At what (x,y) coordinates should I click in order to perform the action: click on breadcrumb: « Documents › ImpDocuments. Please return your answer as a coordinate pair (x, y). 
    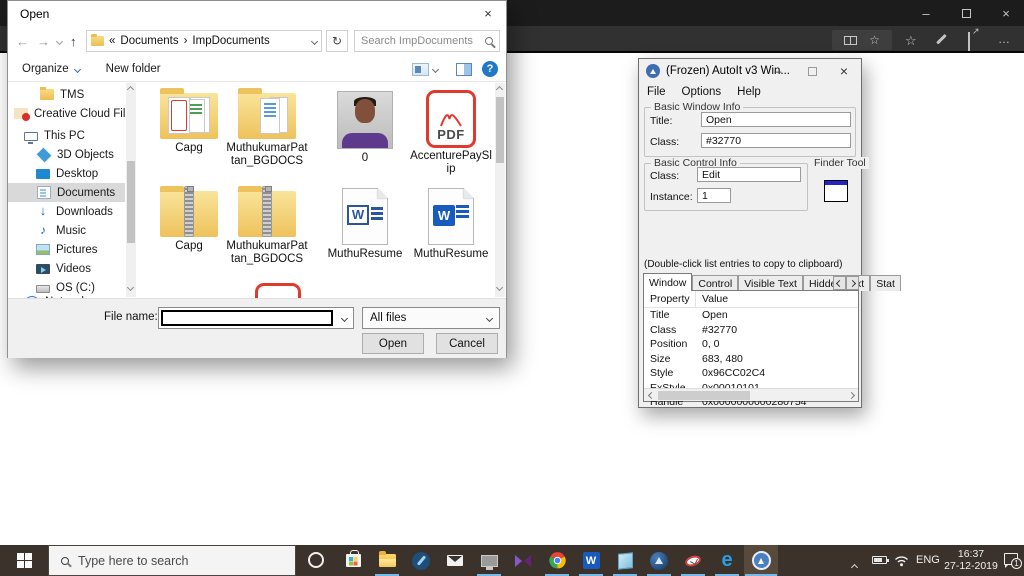
    Looking at the image, I should click on (204, 41).